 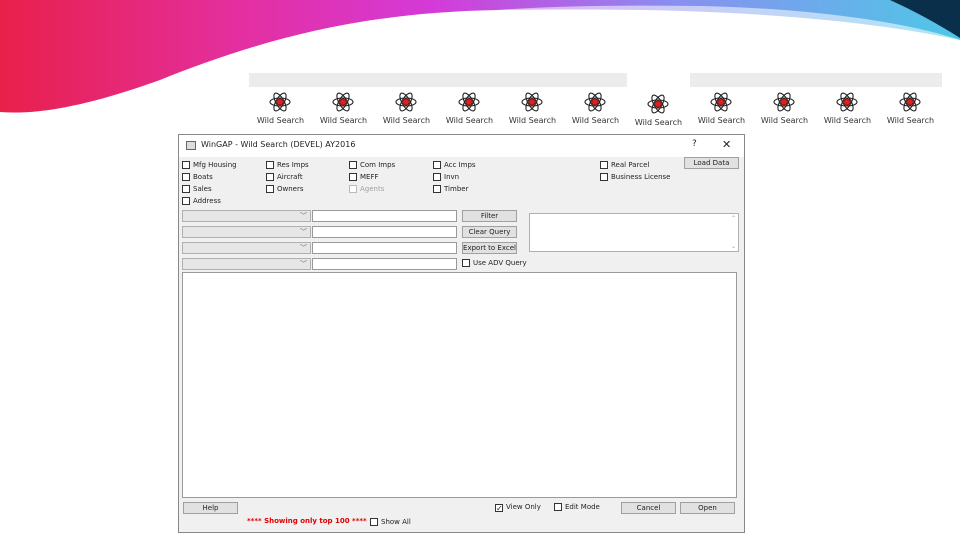 I want to click on checkbox-use-adv-query: Use ADV Query, so click(x=494, y=263).